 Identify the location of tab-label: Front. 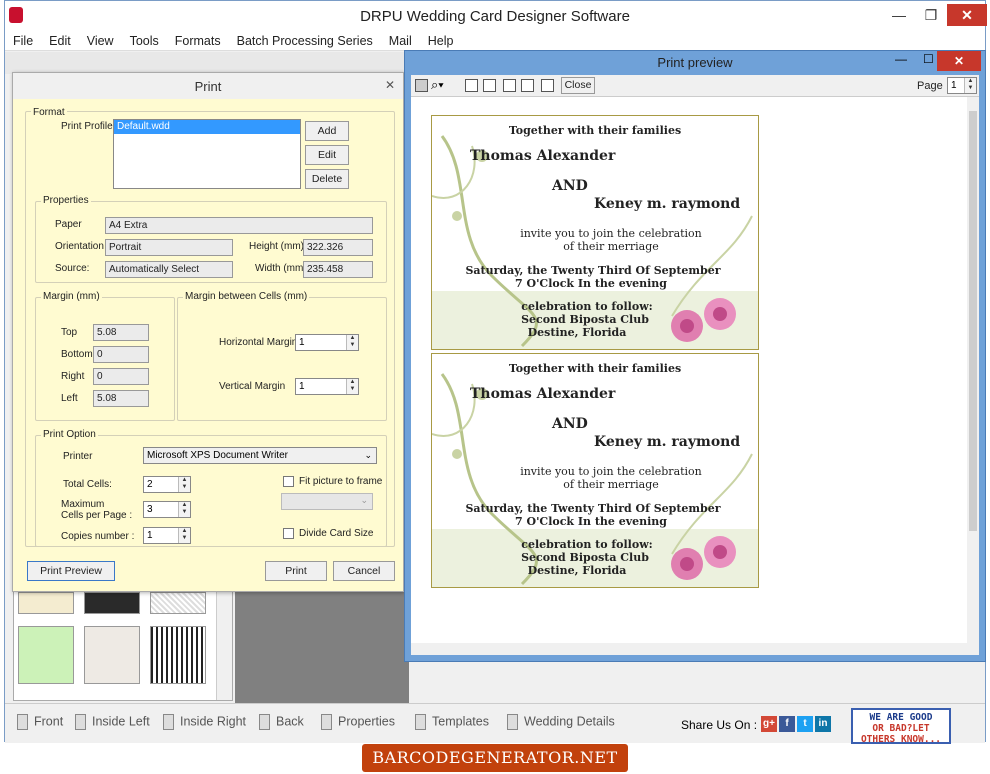
(49, 721).